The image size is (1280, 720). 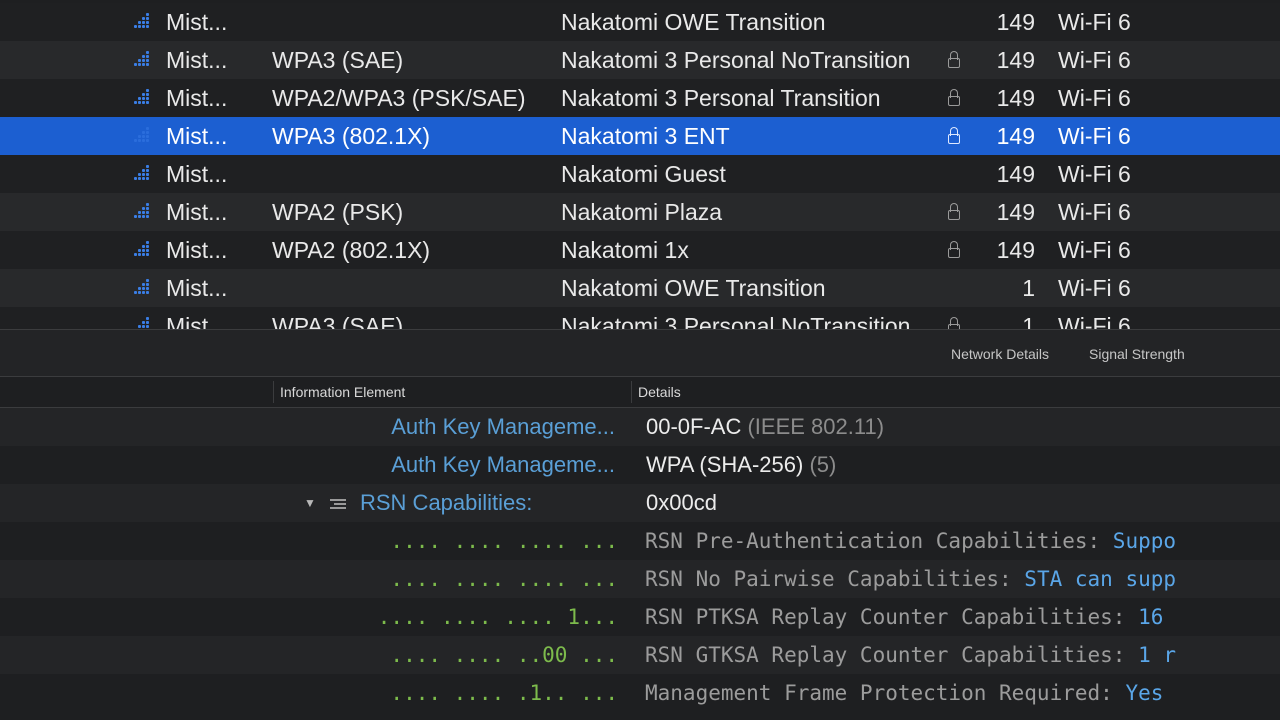 I want to click on ie-value: WPA (SHA-256) (5), so click(x=741, y=465).